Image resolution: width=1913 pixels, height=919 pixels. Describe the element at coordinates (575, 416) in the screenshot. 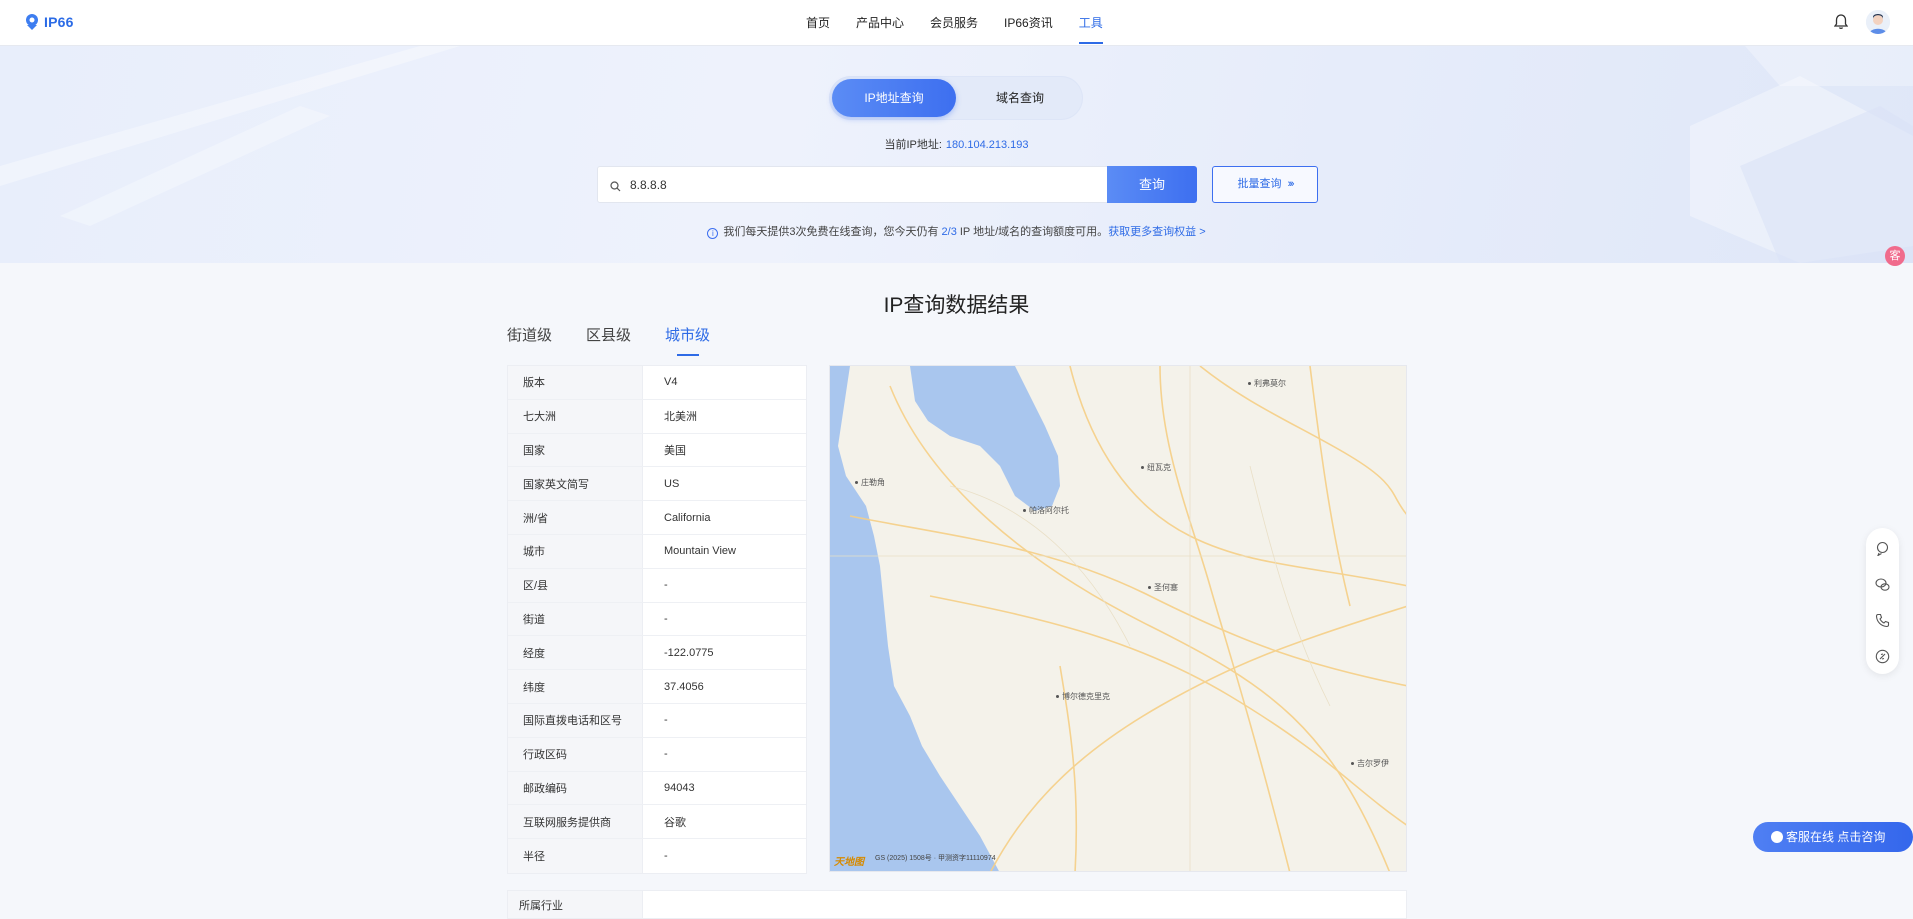

I see `row-key: 七大洲` at that location.